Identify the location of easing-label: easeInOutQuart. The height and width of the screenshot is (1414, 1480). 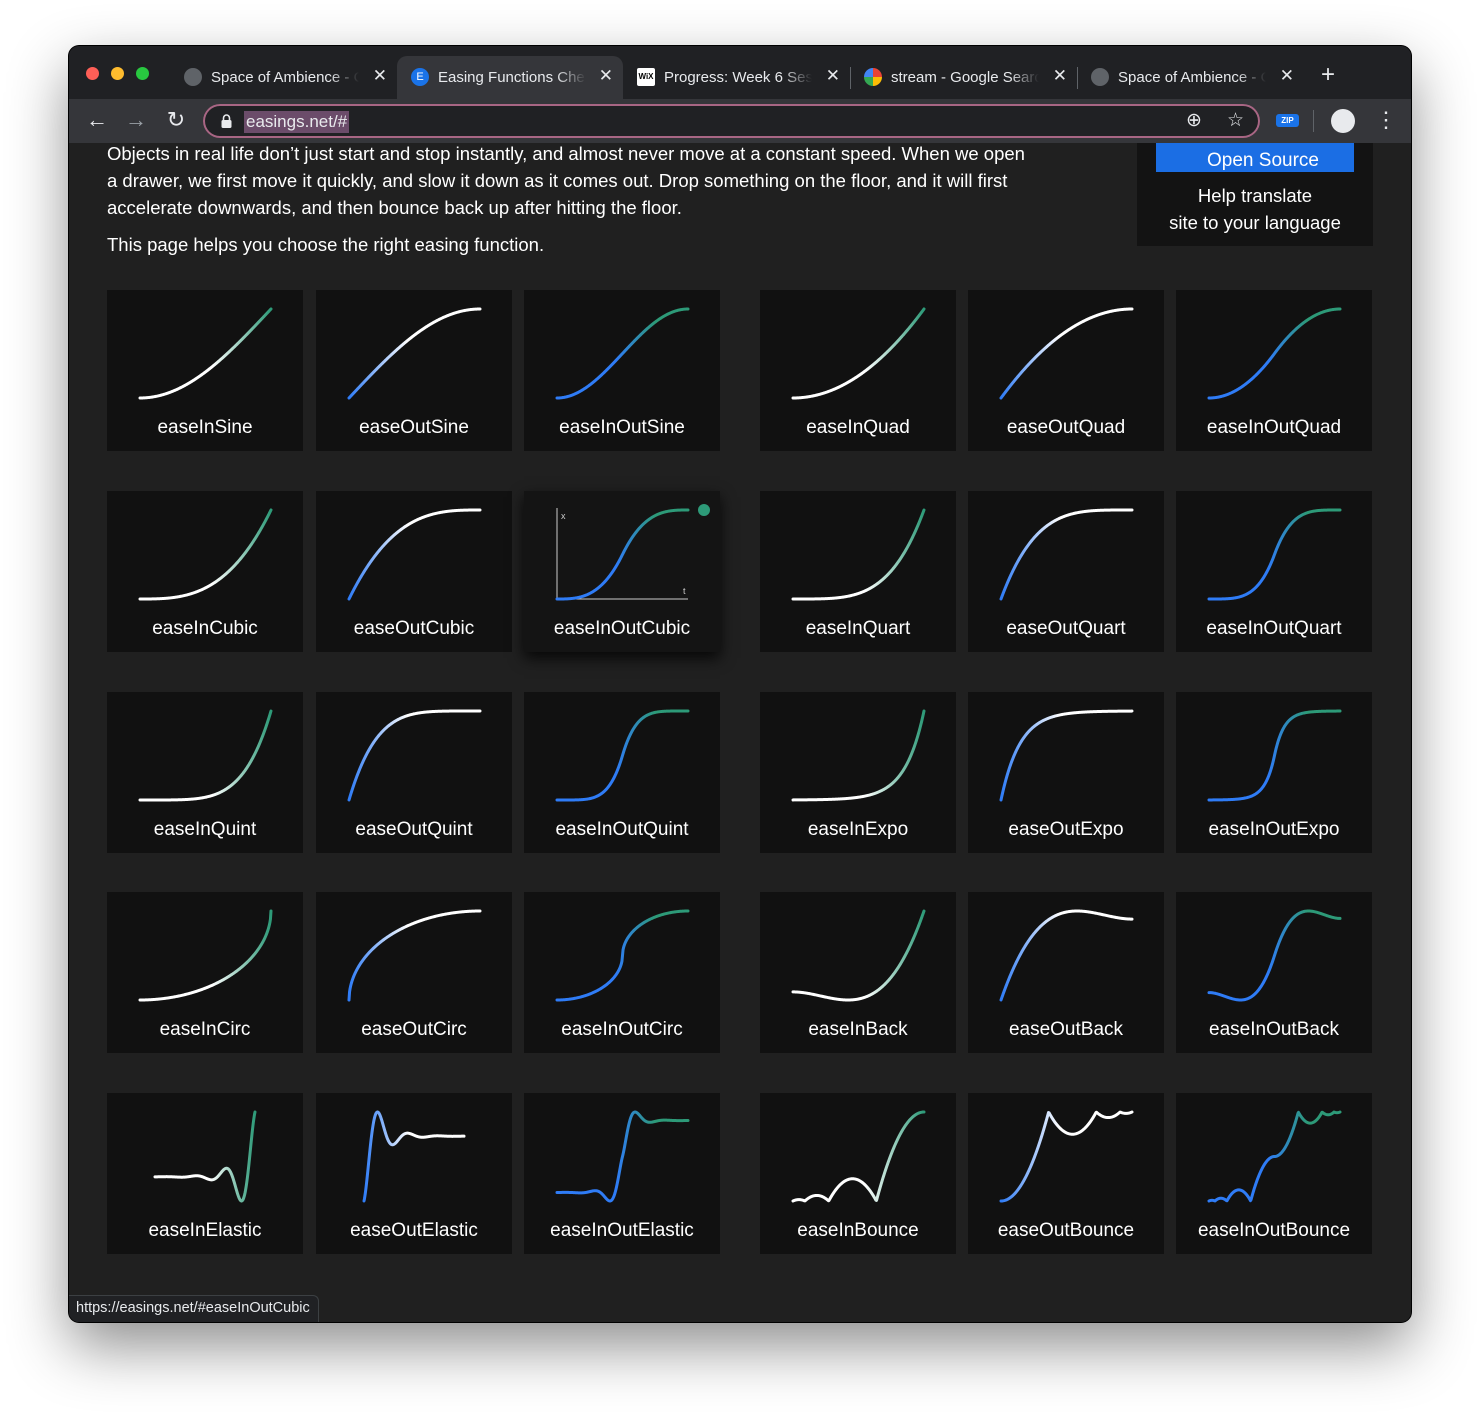
(1274, 628).